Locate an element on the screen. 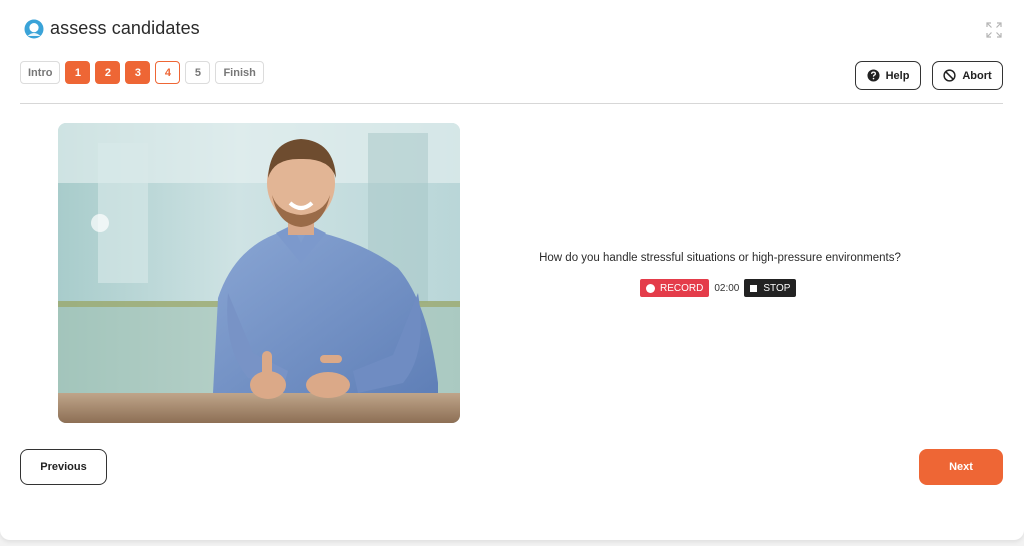  brand-name: assess candidates is located at coordinates (125, 28).